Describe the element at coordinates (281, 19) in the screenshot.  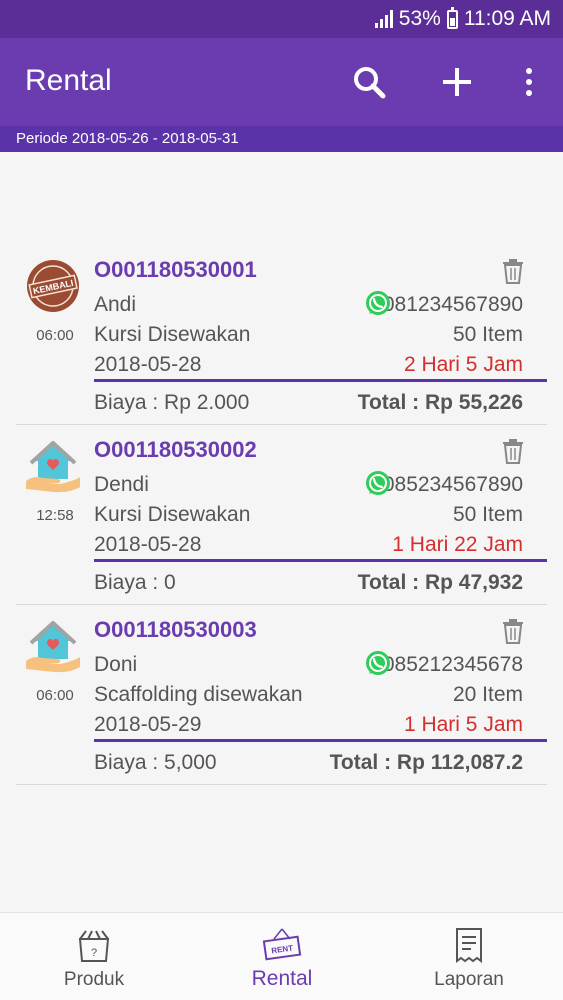
I see `status-bar: 53% 11:09 AM` at that location.